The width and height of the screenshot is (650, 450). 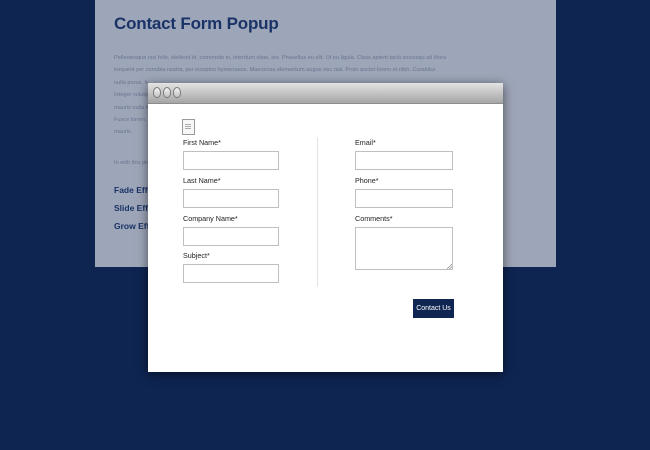 I want to click on phone-field, so click(x=404, y=198).